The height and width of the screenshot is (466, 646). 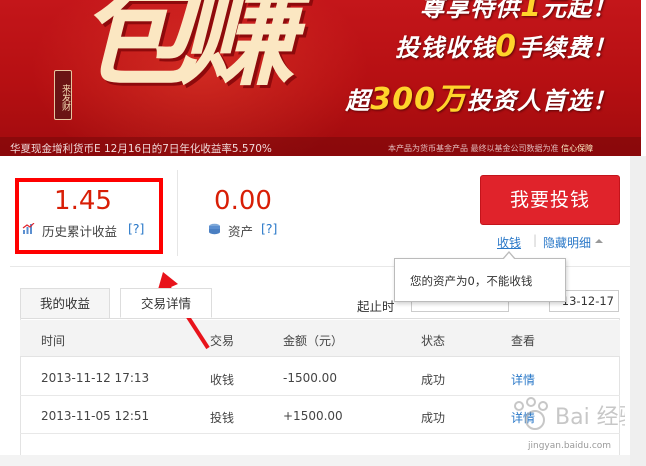 I want to click on summary-divider, so click(x=177, y=213).